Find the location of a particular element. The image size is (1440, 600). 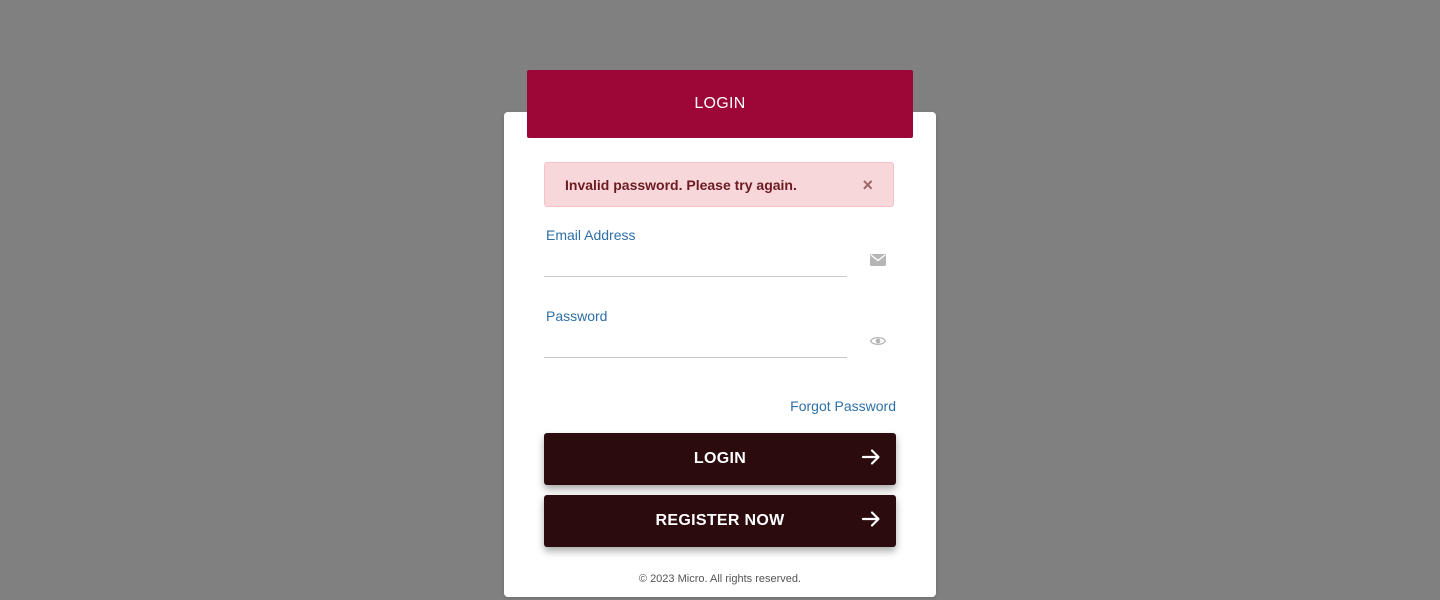

password-label: Password is located at coordinates (577, 316).